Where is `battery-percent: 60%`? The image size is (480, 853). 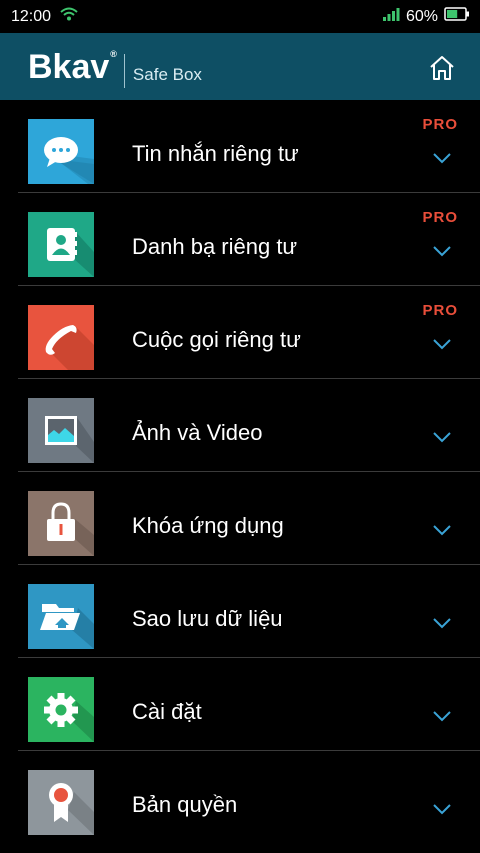
battery-percent: 60% is located at coordinates (421, 16).